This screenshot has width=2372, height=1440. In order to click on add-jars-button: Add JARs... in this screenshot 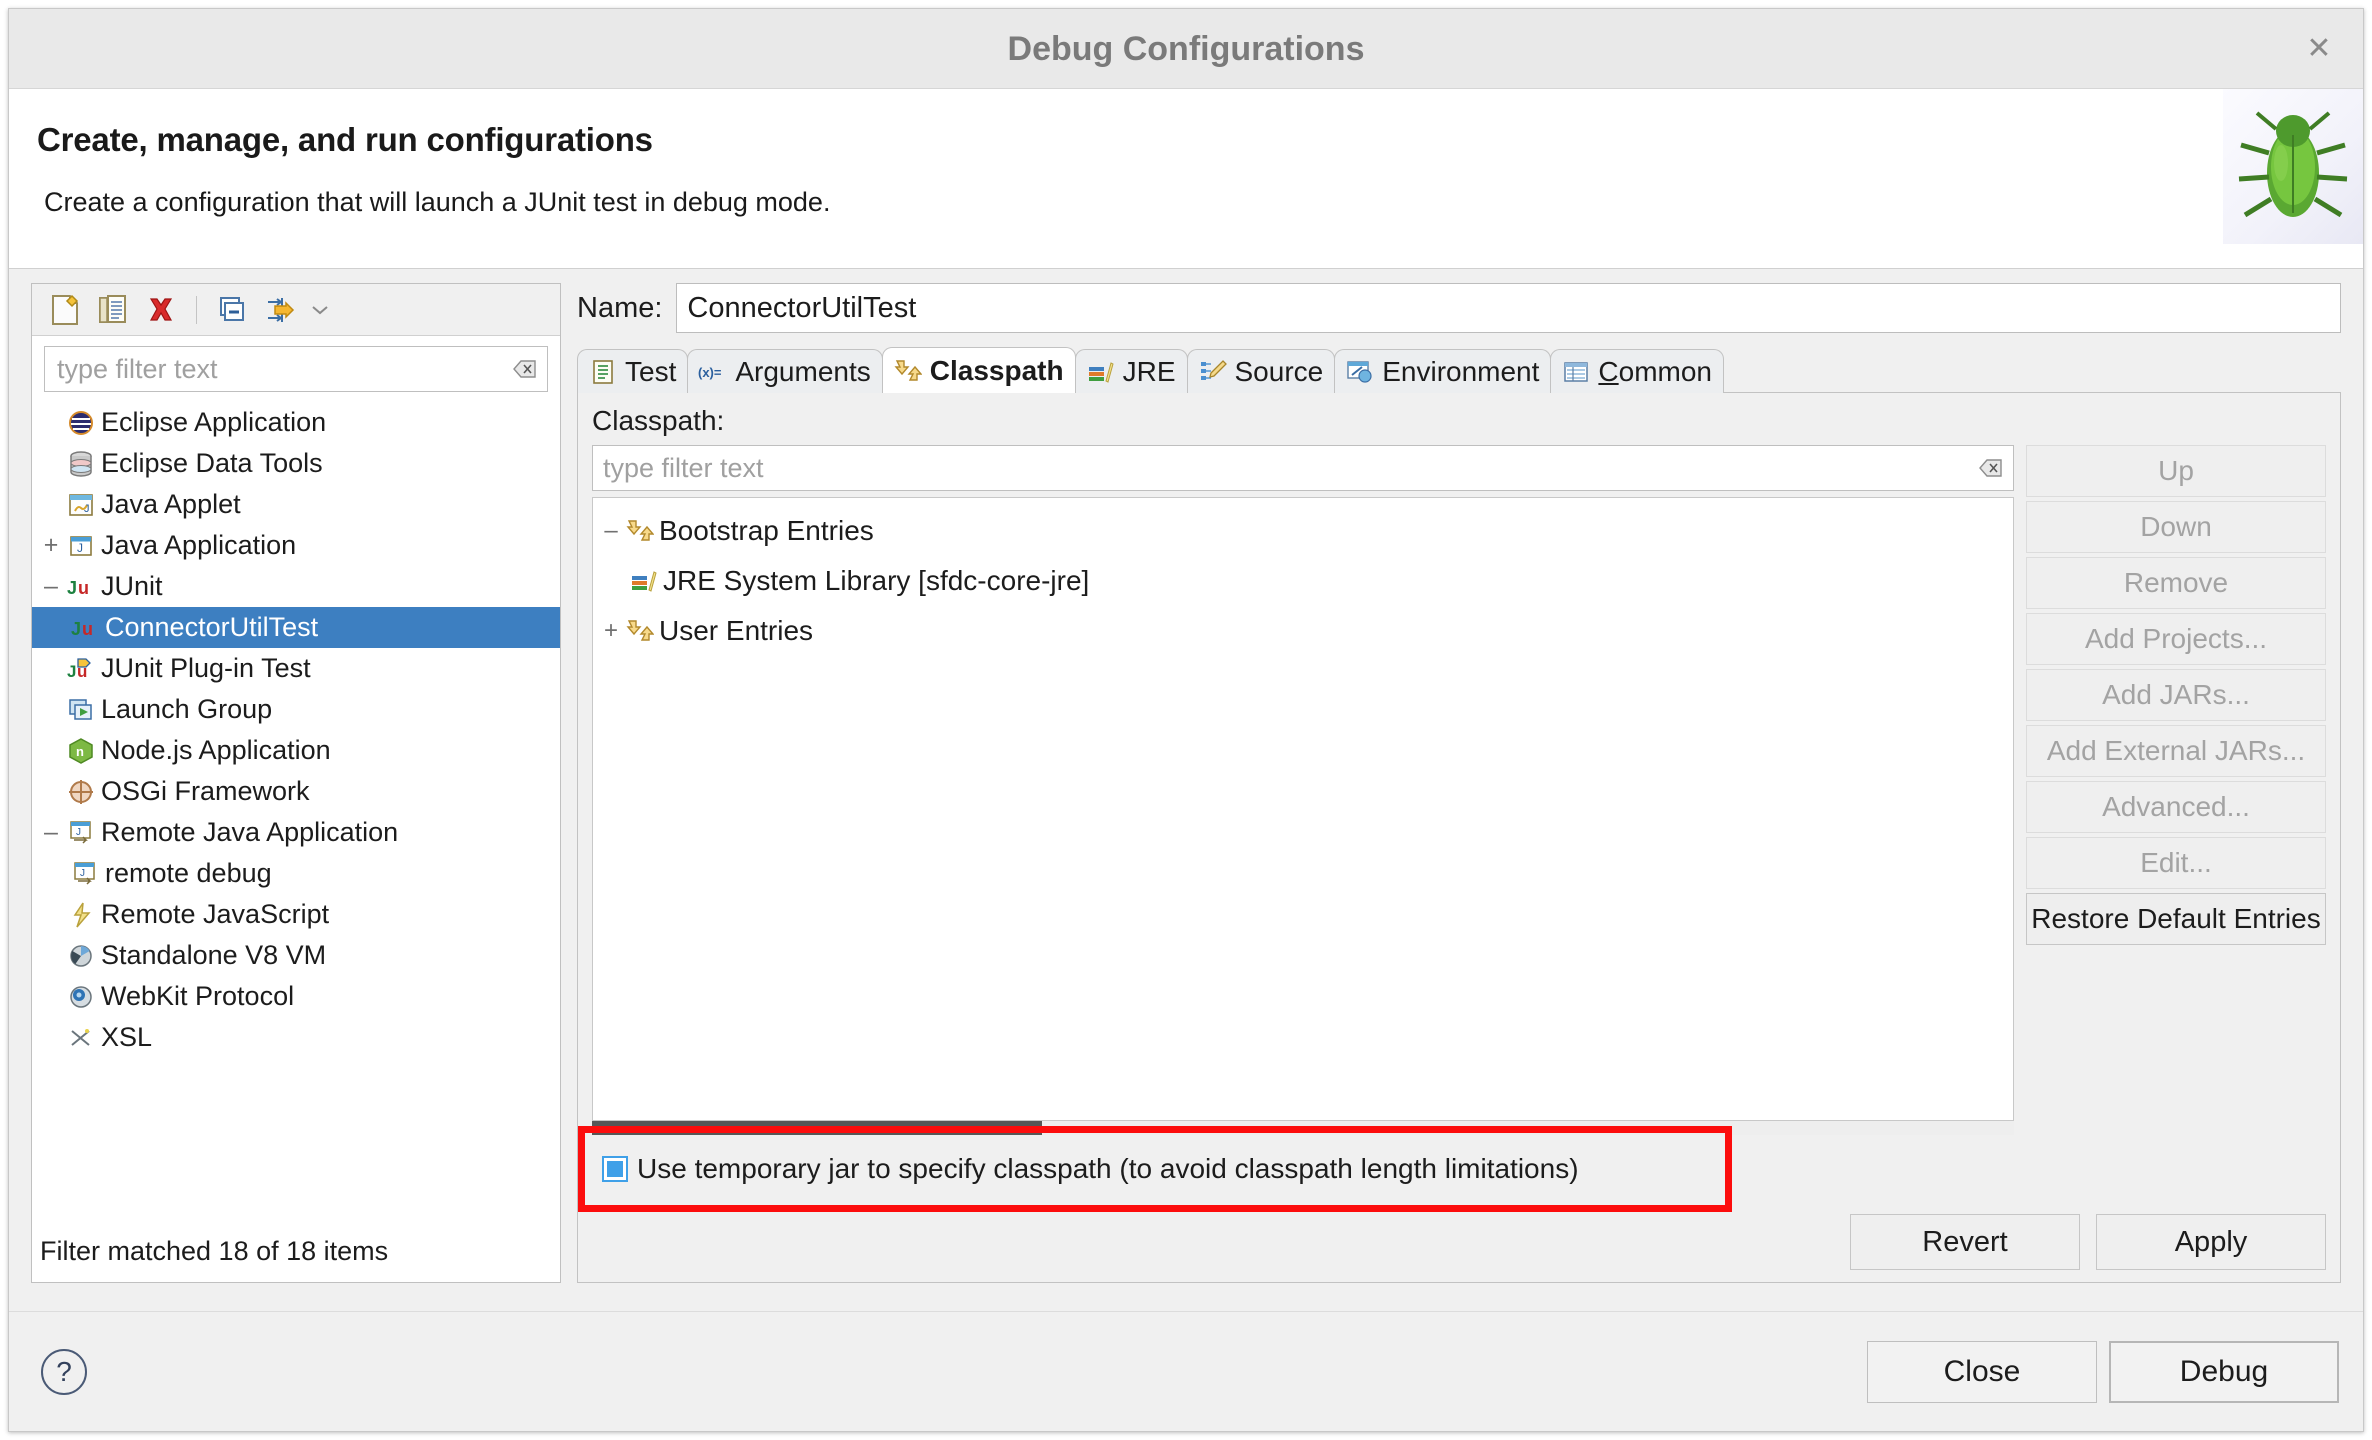, I will do `click(2176, 695)`.